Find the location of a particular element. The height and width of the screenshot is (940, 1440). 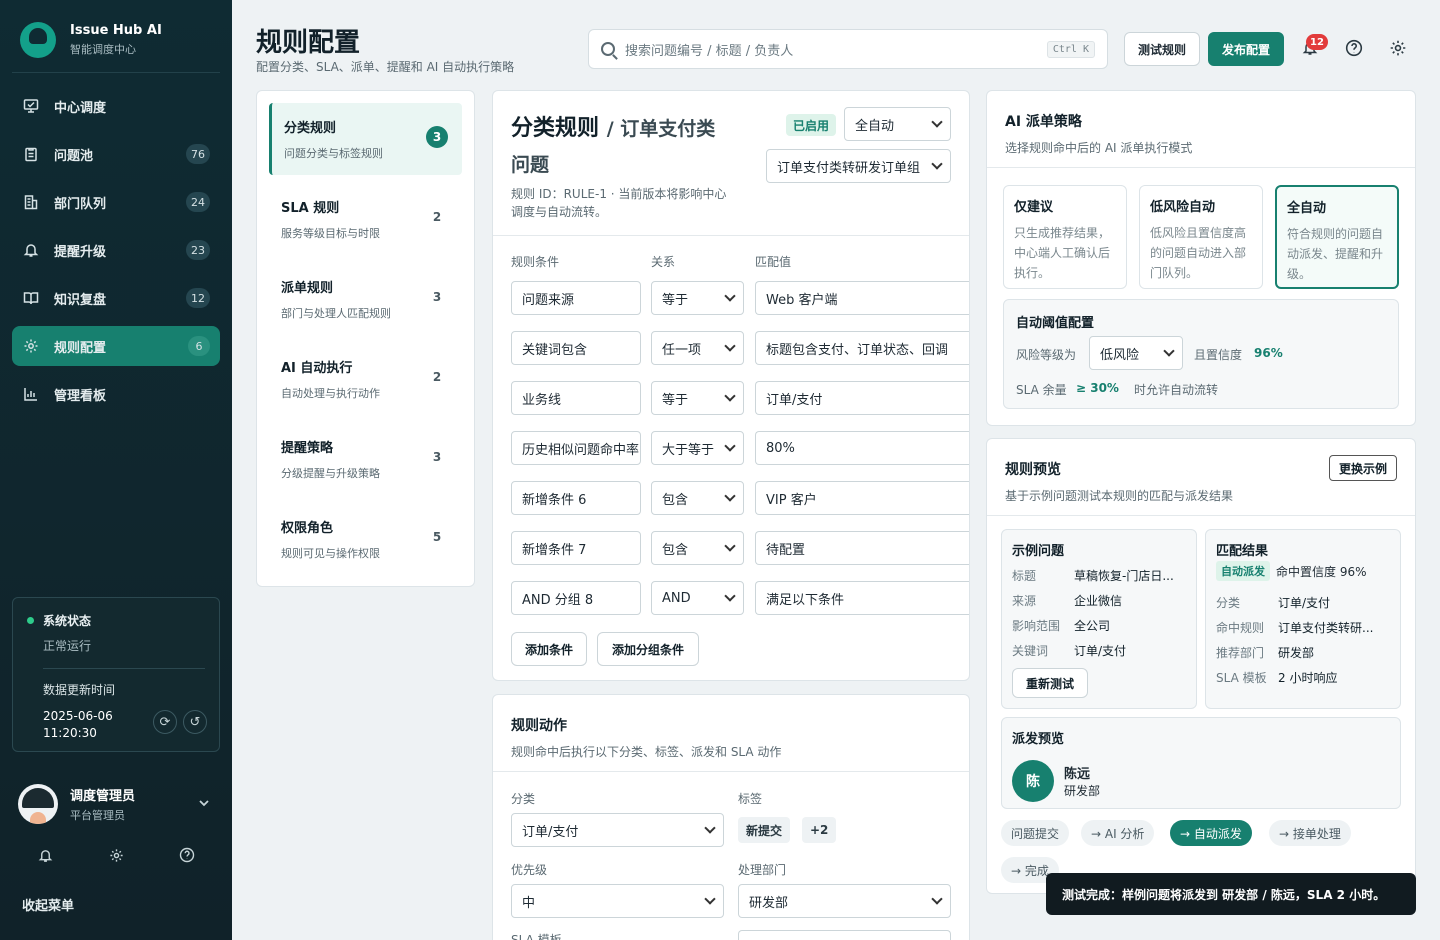

category-label: 分类 is located at coordinates (523, 799).